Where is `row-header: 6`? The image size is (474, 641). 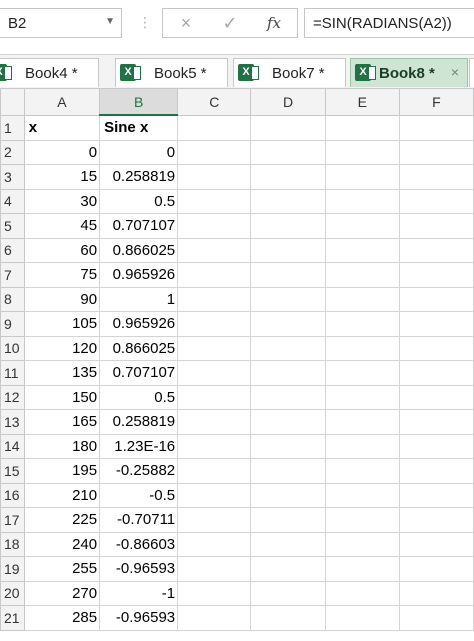 row-header: 6 is located at coordinates (12, 250).